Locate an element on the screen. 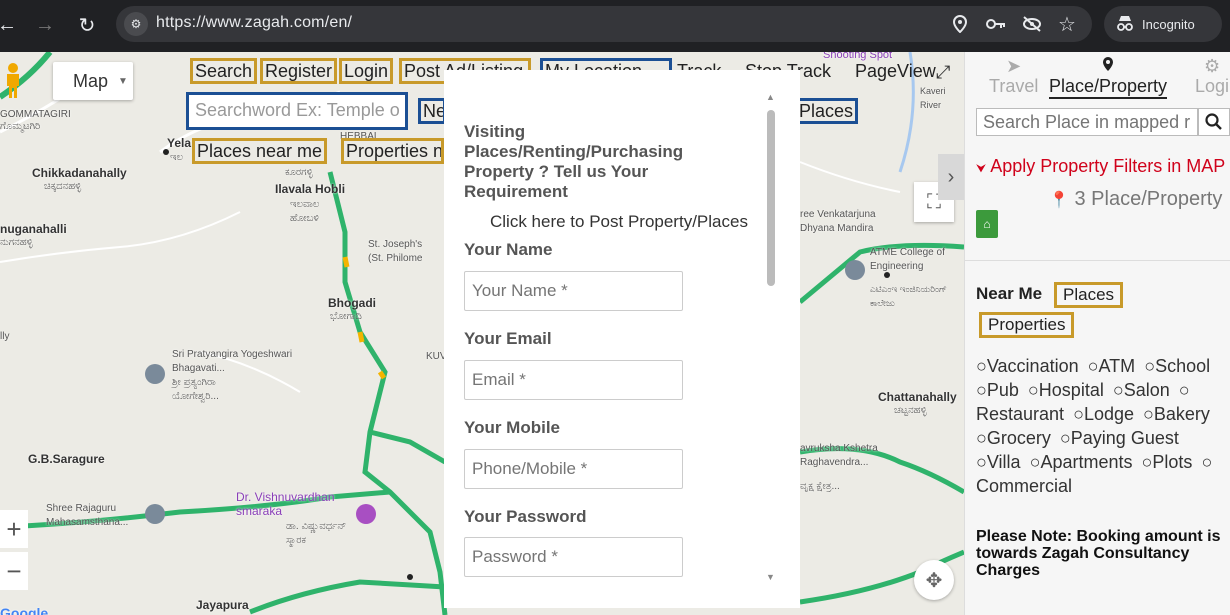 This screenshot has height=615, width=1230. apply-filters-label: Apply Property Filters in MAP is located at coordinates (1108, 166).